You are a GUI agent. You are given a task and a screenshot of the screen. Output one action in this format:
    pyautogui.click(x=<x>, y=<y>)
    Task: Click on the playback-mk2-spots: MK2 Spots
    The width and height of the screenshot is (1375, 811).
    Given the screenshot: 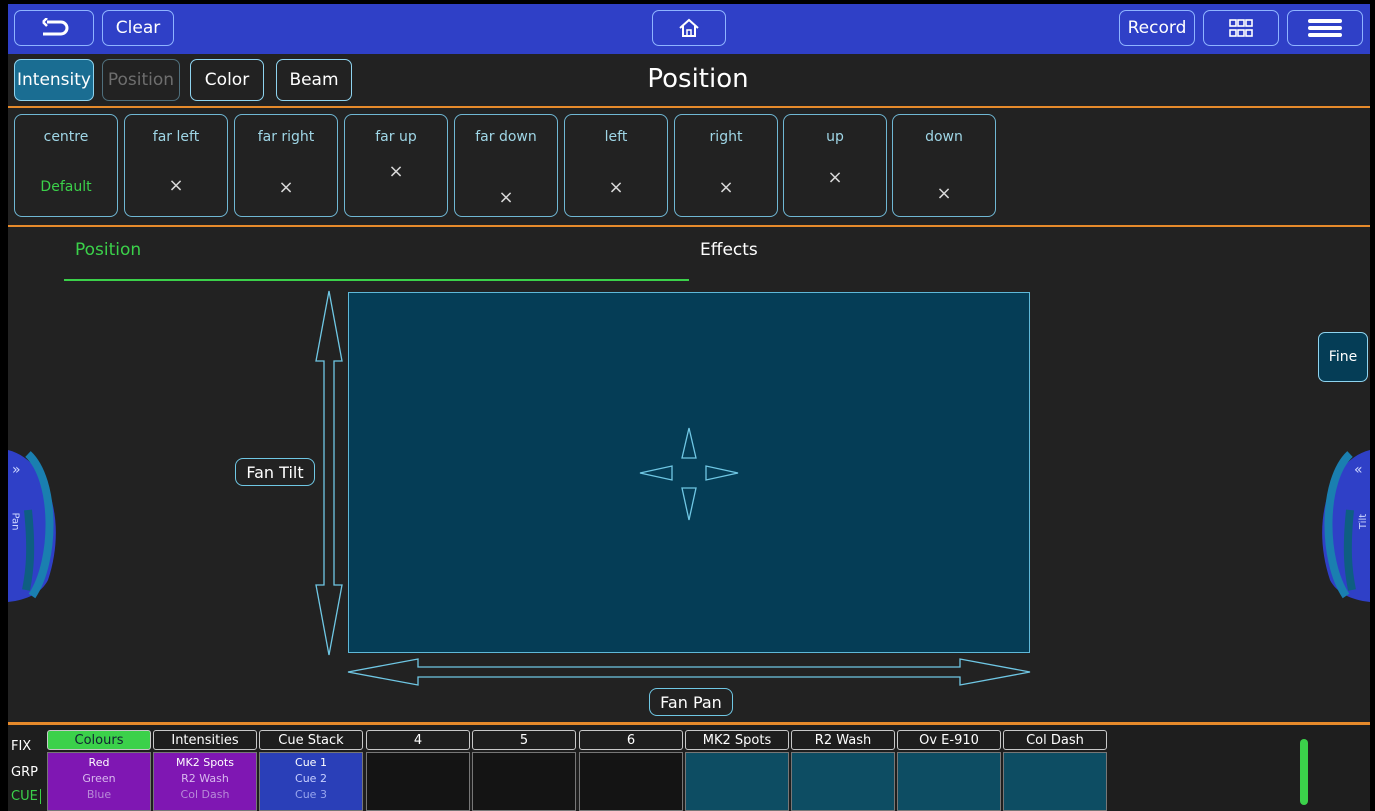 What is the action you would take?
    pyautogui.click(x=737, y=770)
    